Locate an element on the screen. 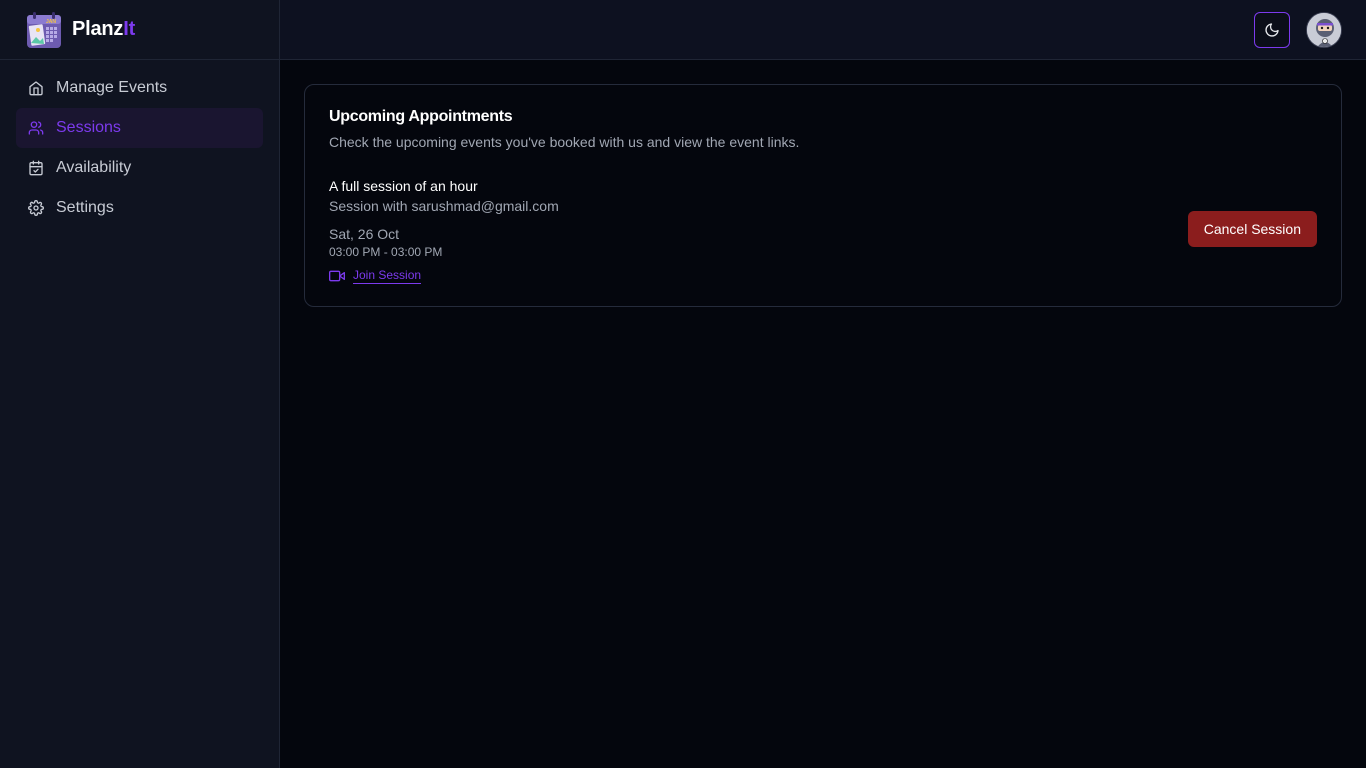  sidebar-item-label: Availability is located at coordinates (94, 167).